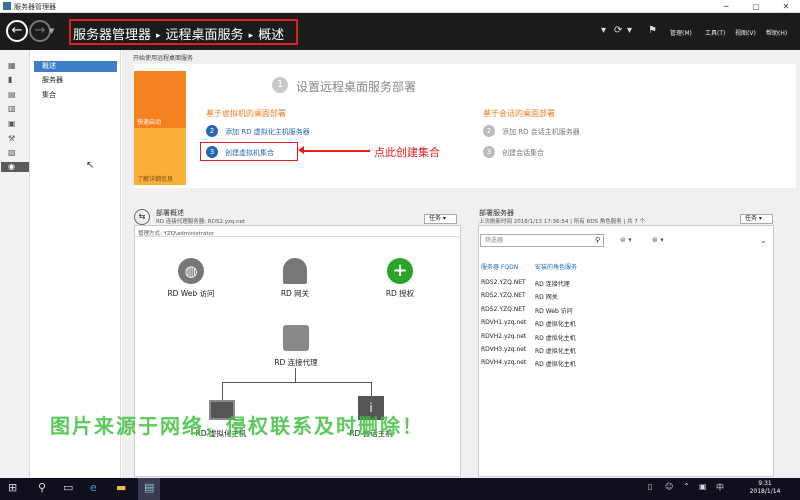  Describe the element at coordinates (75, 66) in the screenshot. I see `subnav-item-overview: 概述` at that location.